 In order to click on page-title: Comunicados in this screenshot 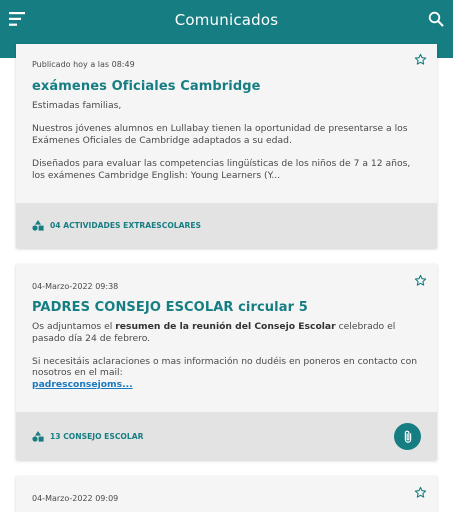, I will do `click(226, 20)`.